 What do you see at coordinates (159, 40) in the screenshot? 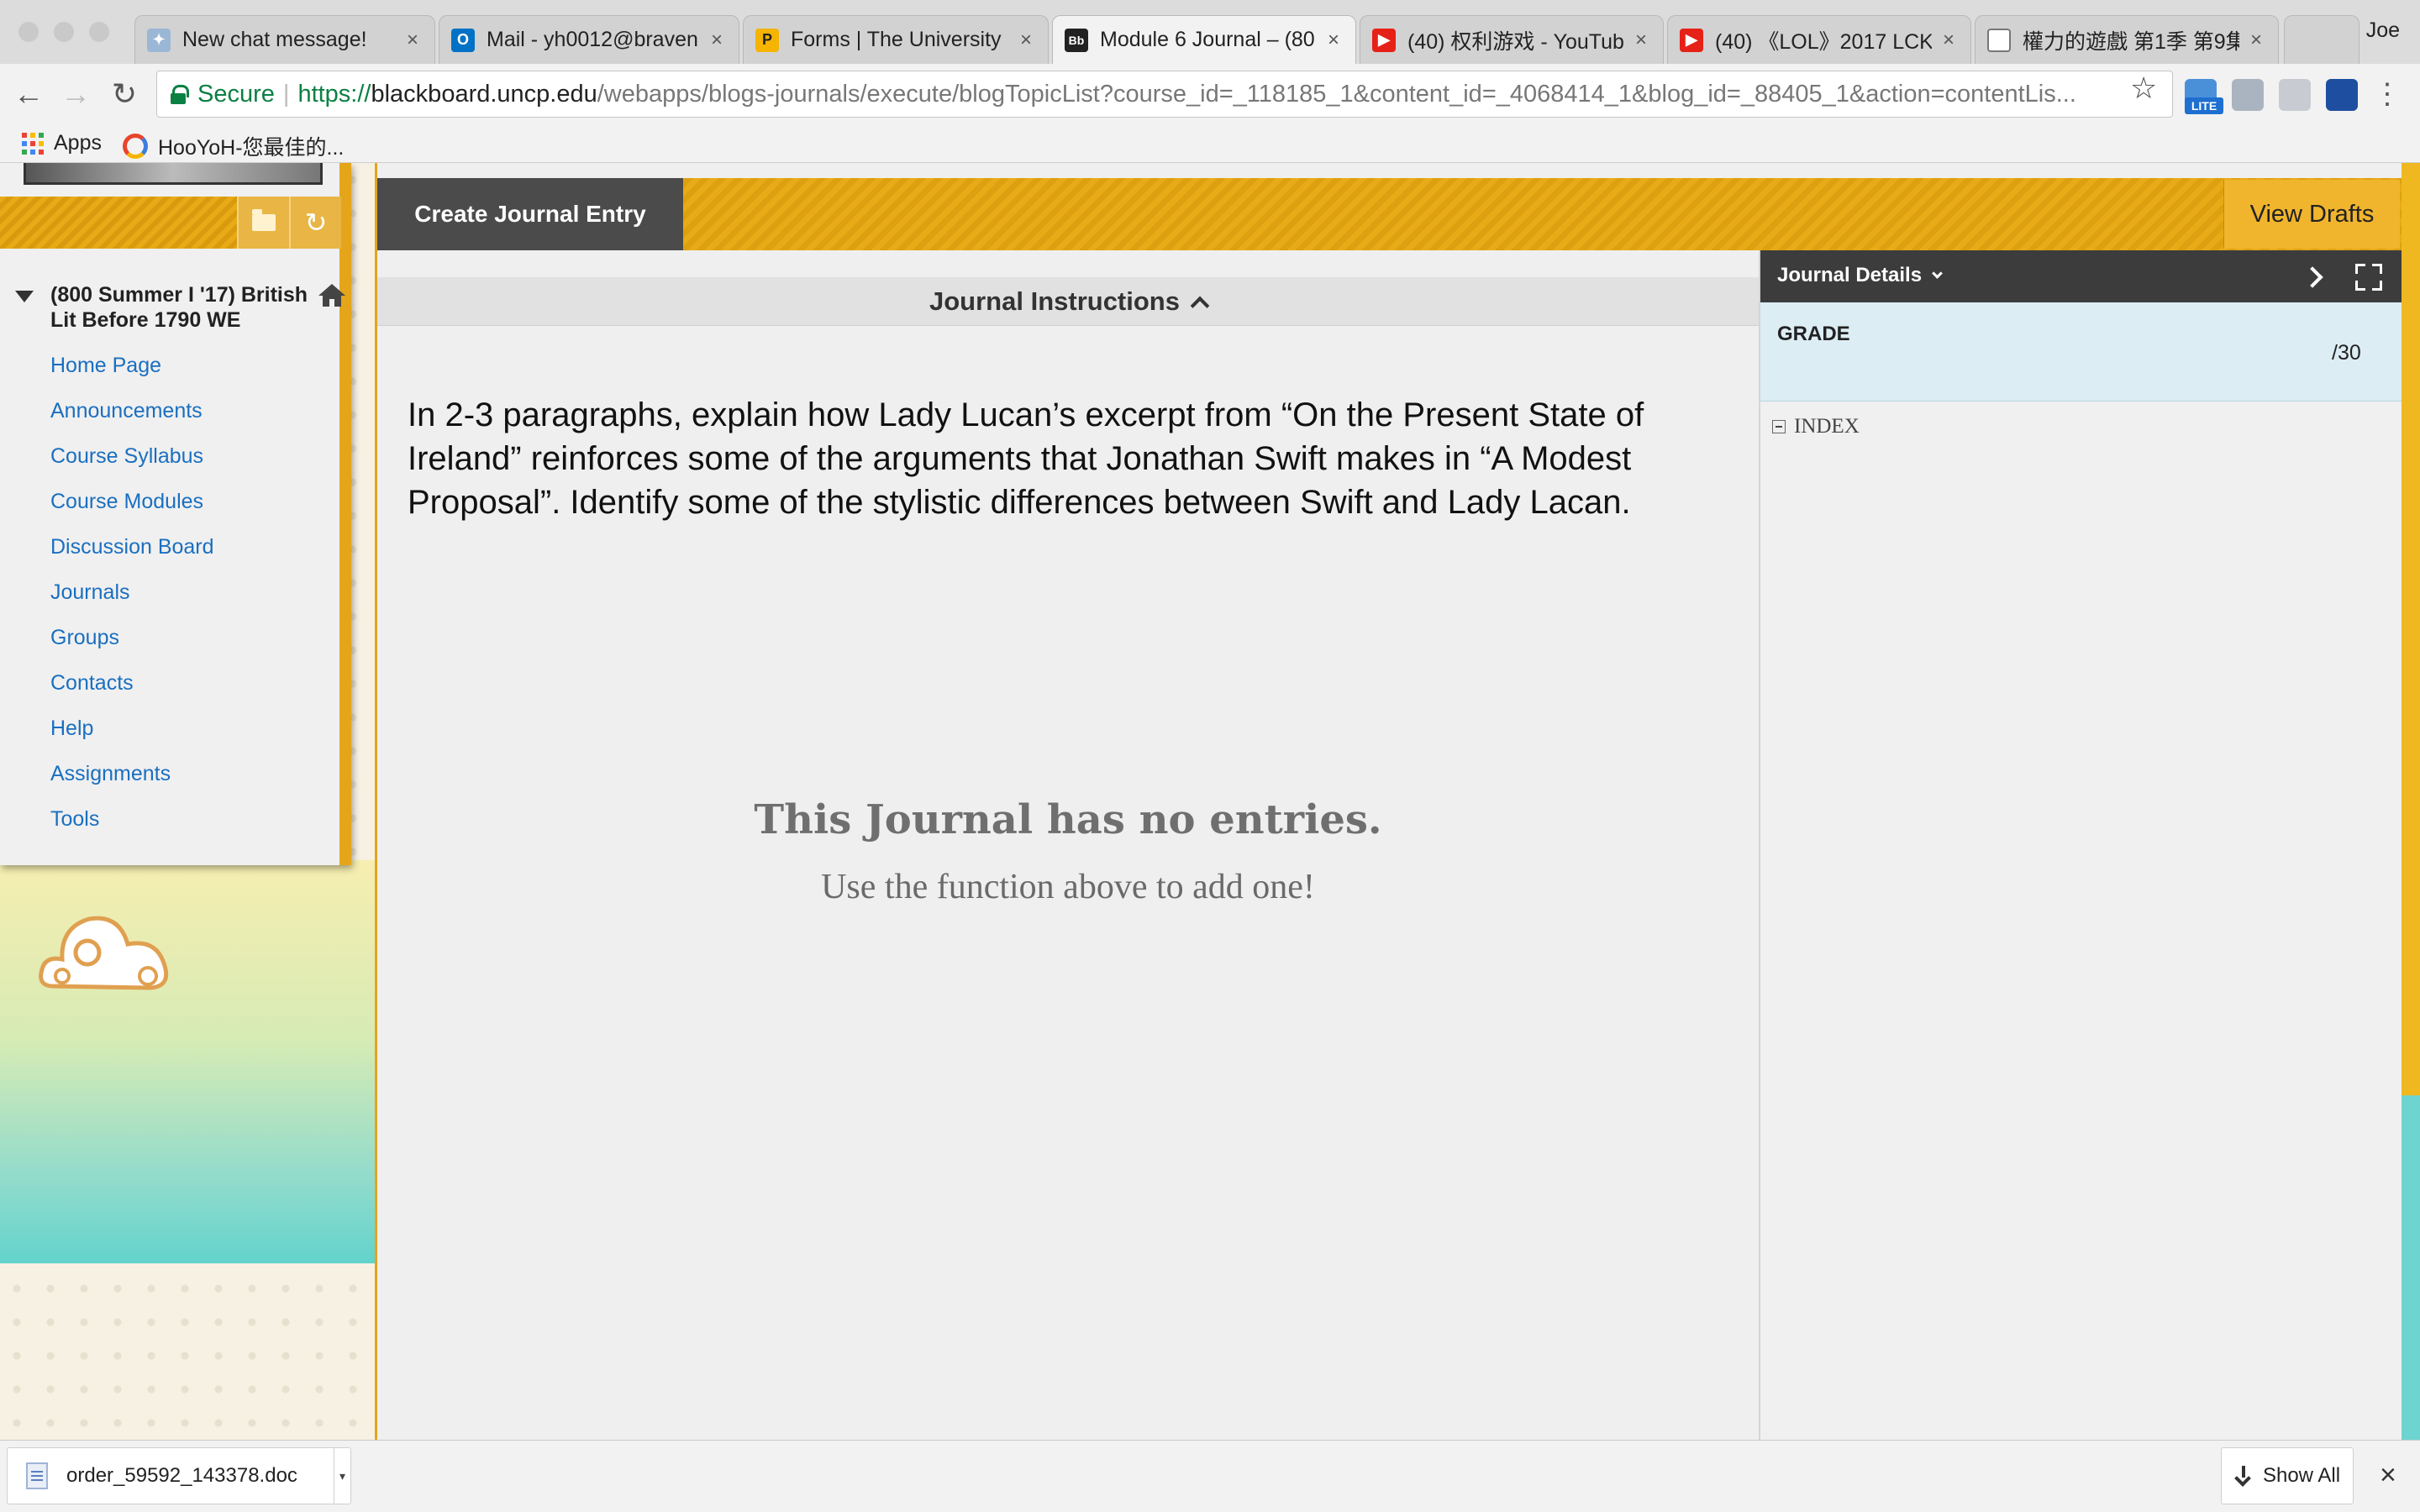
I see `chat-icon: ✦` at bounding box center [159, 40].